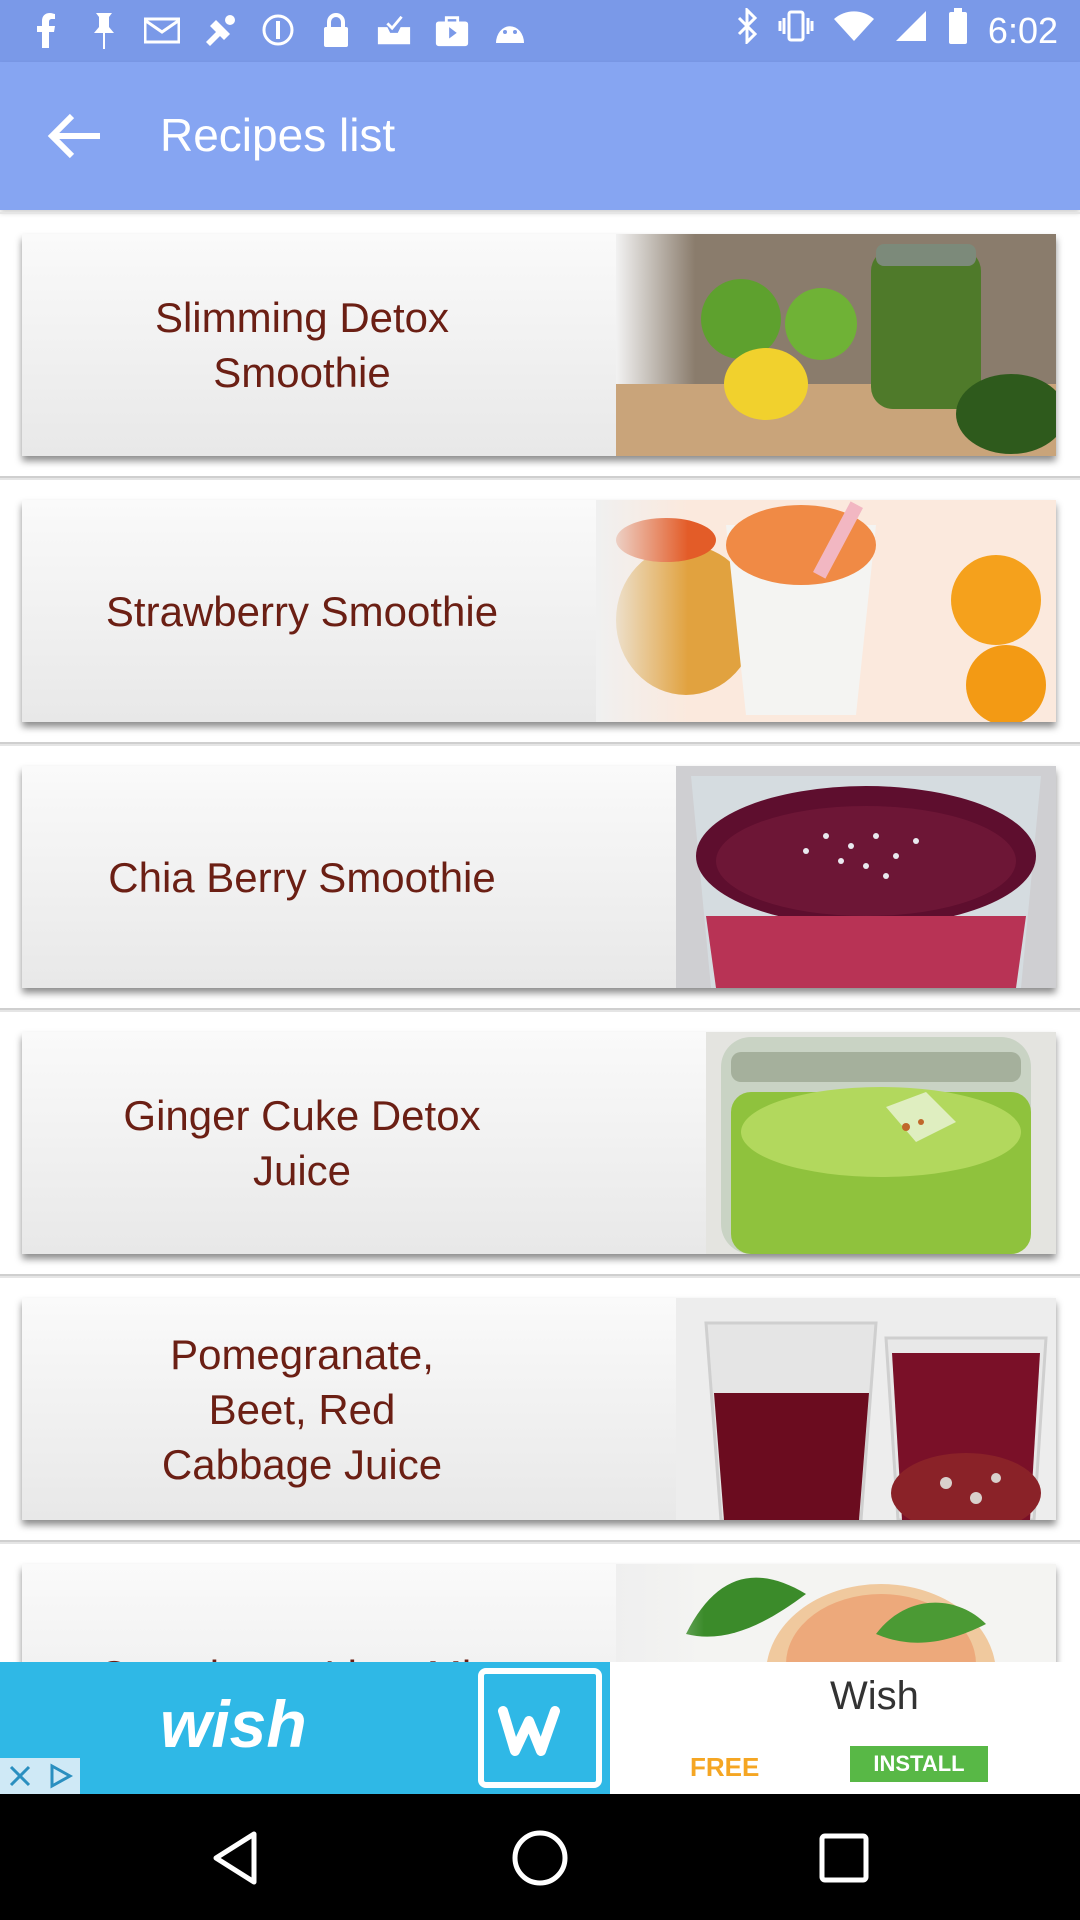  I want to click on recipe-title: Chia Berry Smoothie, so click(302, 877).